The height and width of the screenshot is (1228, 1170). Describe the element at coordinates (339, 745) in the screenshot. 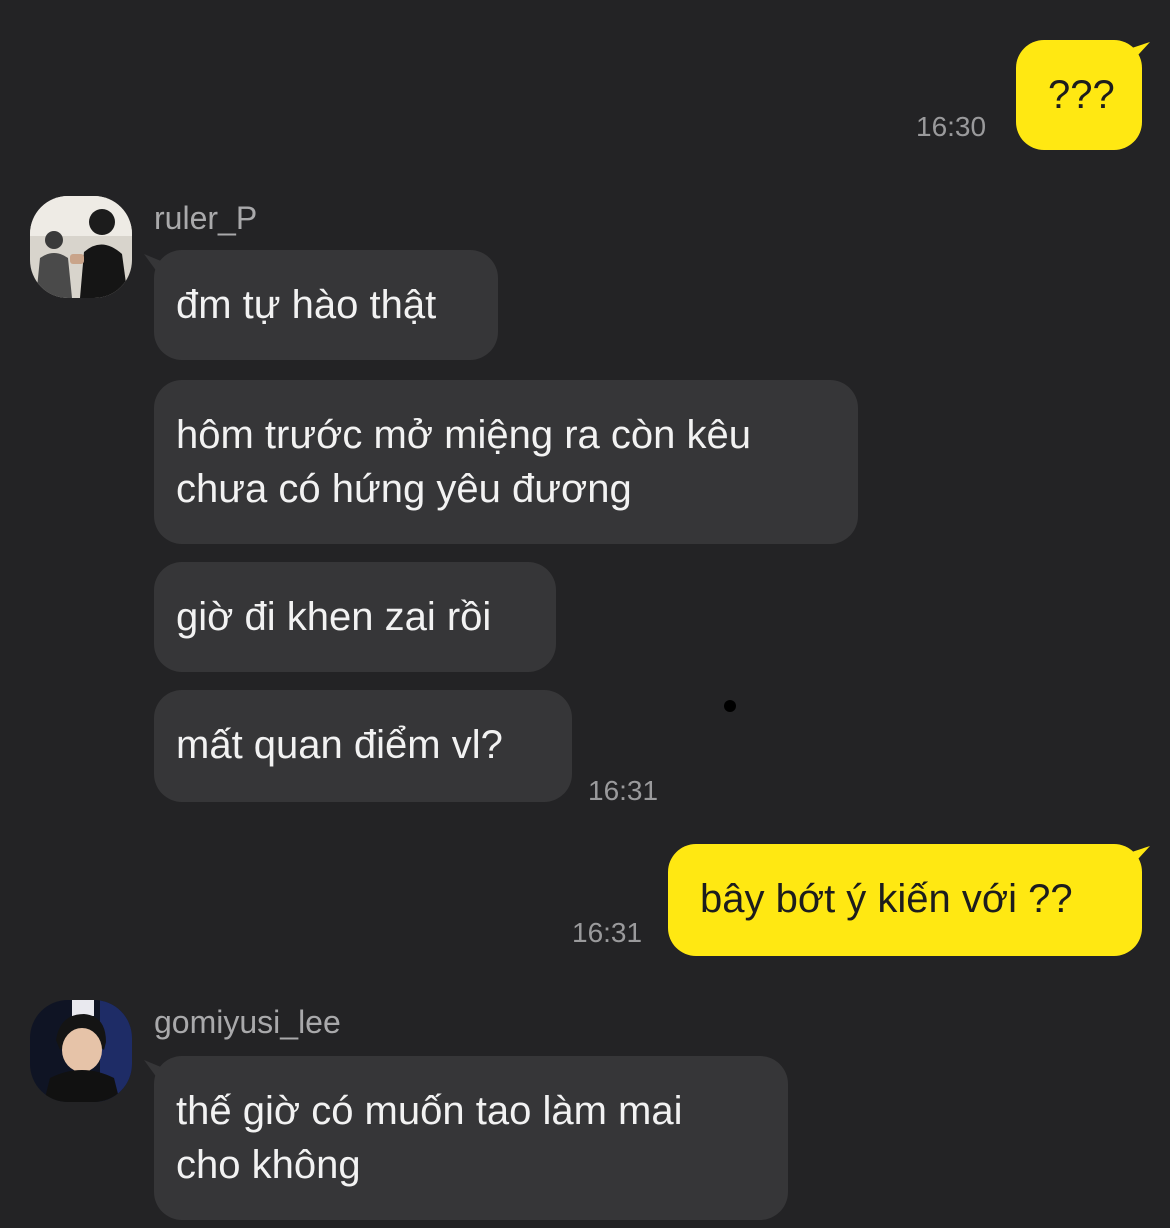

I see `message-text: mất quan điểm vl?` at that location.